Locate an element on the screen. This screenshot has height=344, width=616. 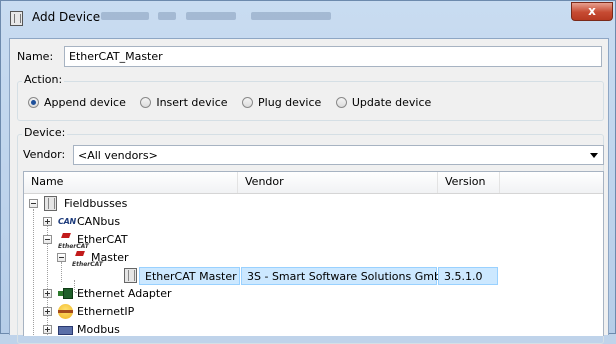
plug-device-radio is located at coordinates (248, 102).